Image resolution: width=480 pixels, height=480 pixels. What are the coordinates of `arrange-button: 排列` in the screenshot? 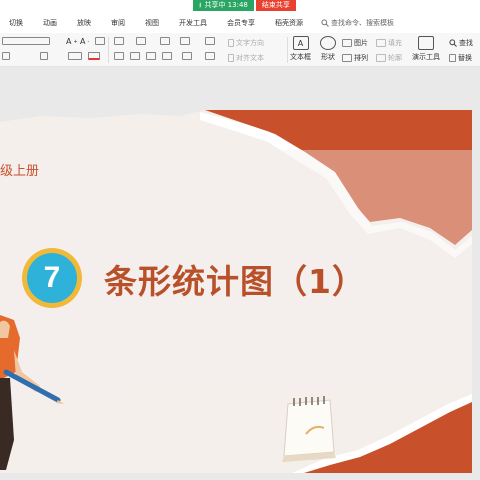 It's located at (355, 58).